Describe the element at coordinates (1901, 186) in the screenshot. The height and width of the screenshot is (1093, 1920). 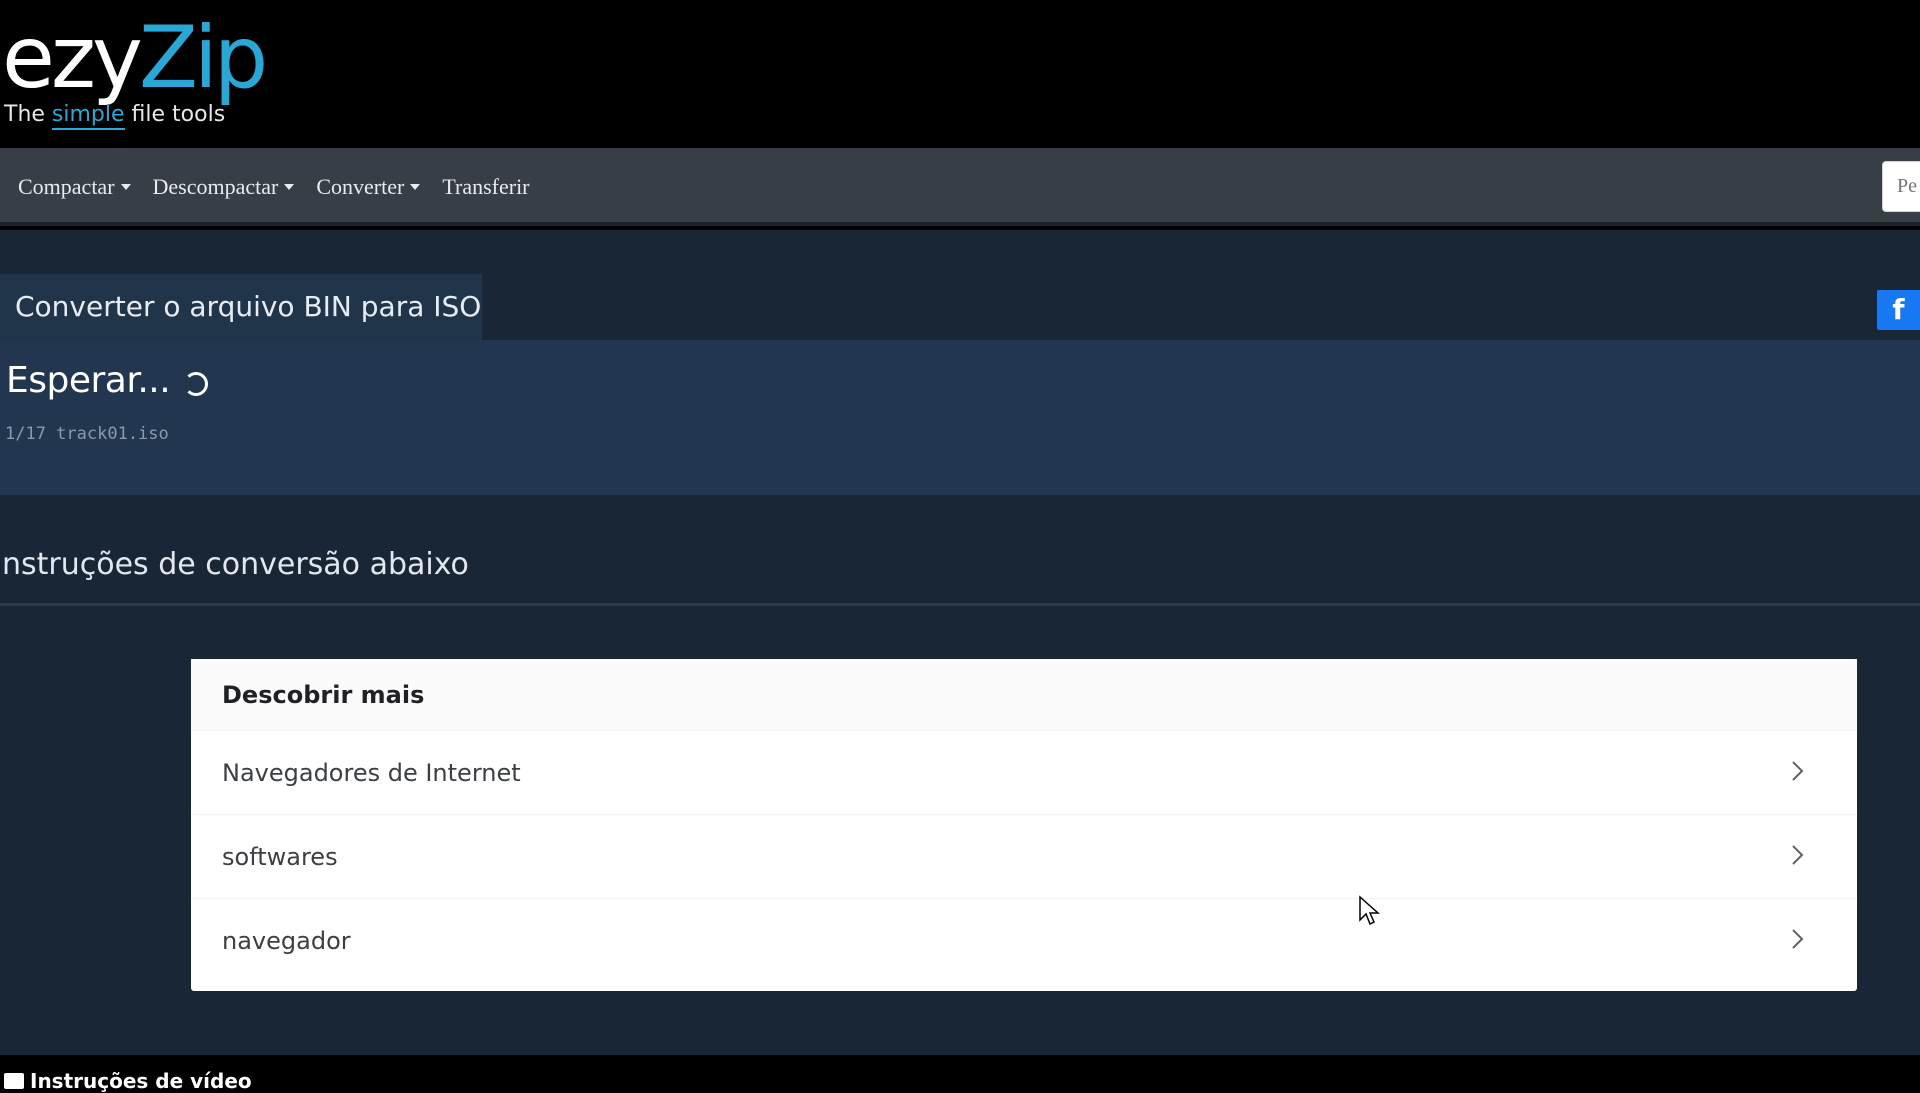
I see `search-input` at that location.